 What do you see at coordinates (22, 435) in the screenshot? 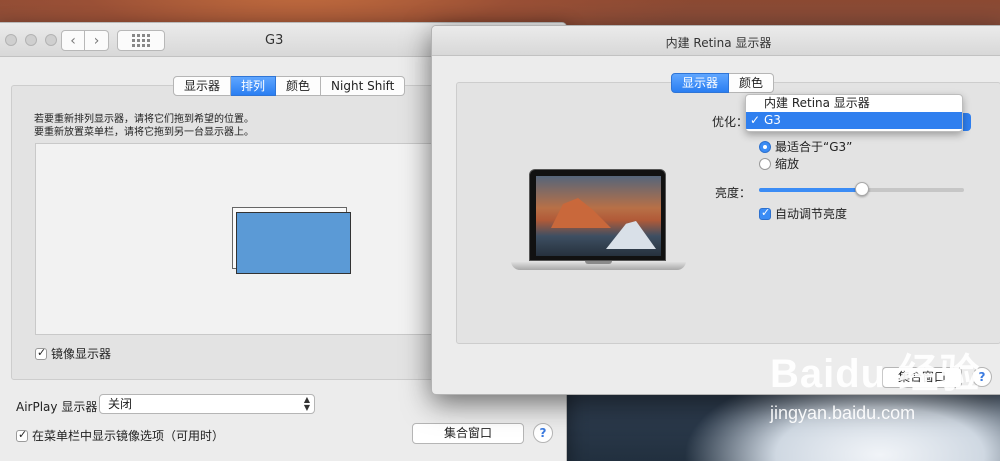
I see `menubar-mirroring-checkbox` at bounding box center [22, 435].